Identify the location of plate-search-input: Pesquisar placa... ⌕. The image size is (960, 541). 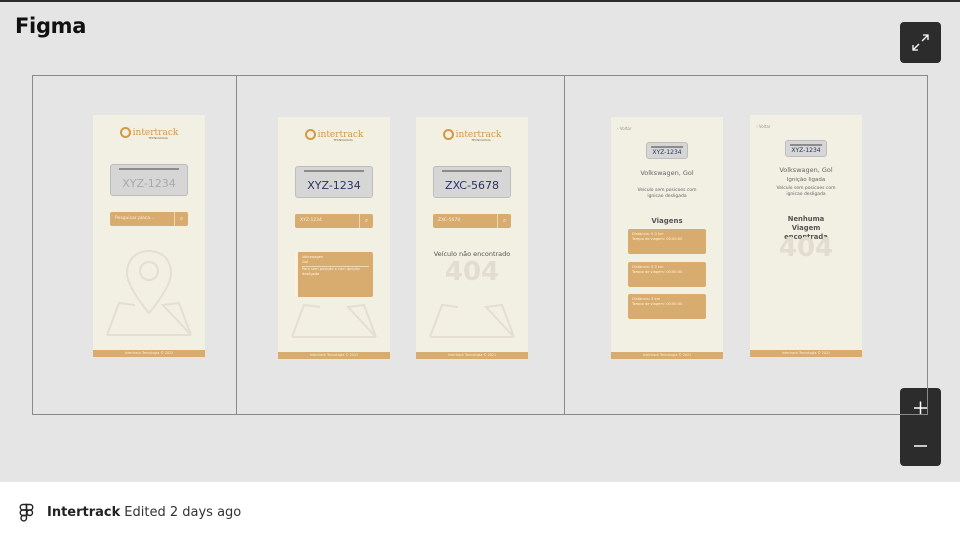
(149, 219).